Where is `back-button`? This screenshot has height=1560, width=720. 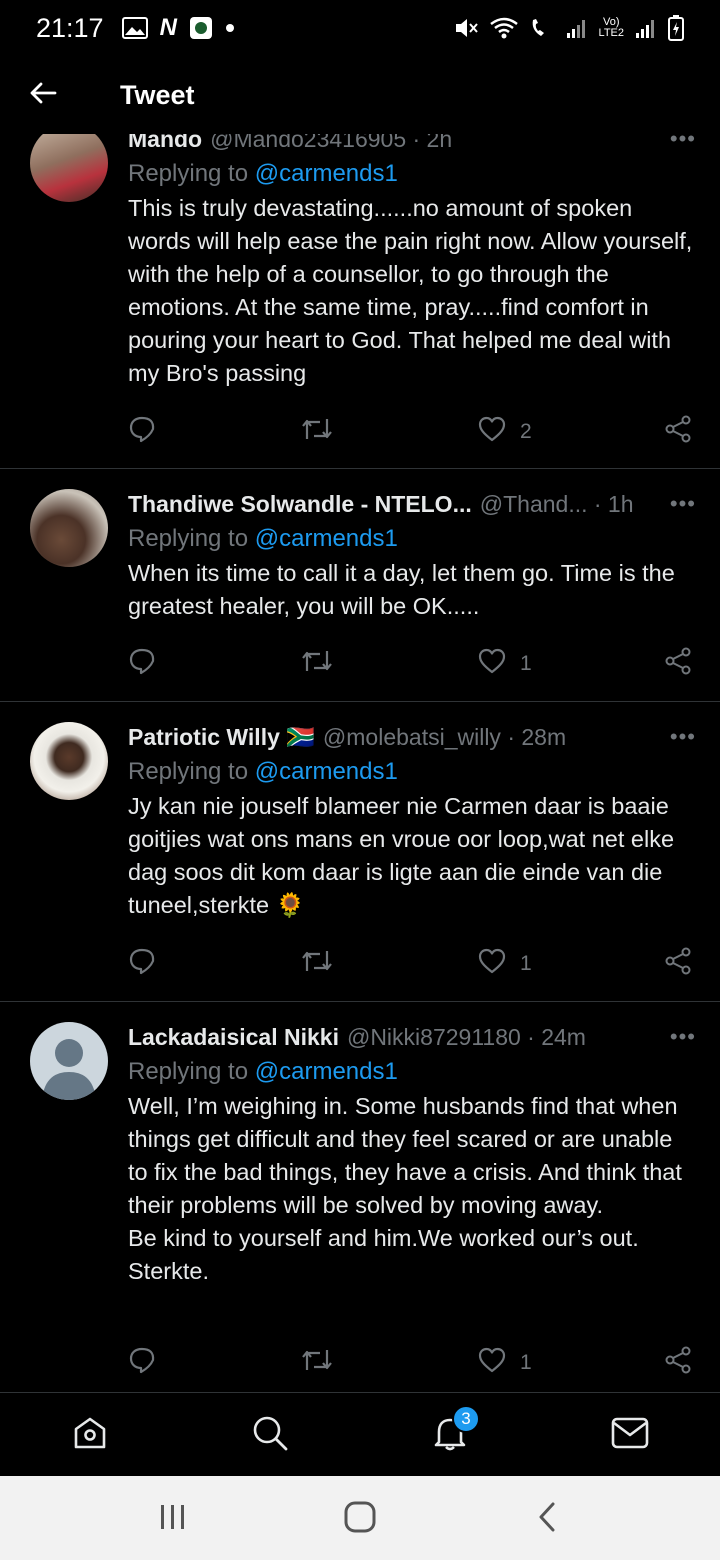
back-button is located at coordinates (43, 95).